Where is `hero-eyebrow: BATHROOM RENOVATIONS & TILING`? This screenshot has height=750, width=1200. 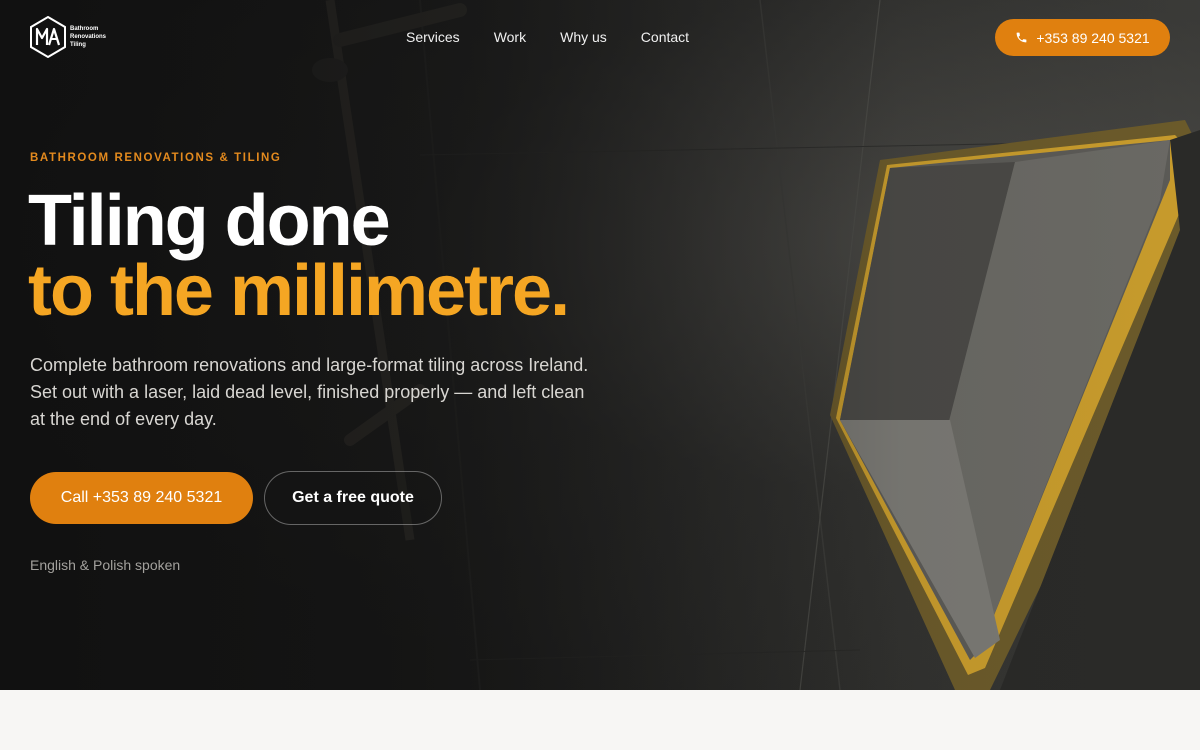 hero-eyebrow: BATHROOM RENOVATIONS & TILING is located at coordinates (156, 158).